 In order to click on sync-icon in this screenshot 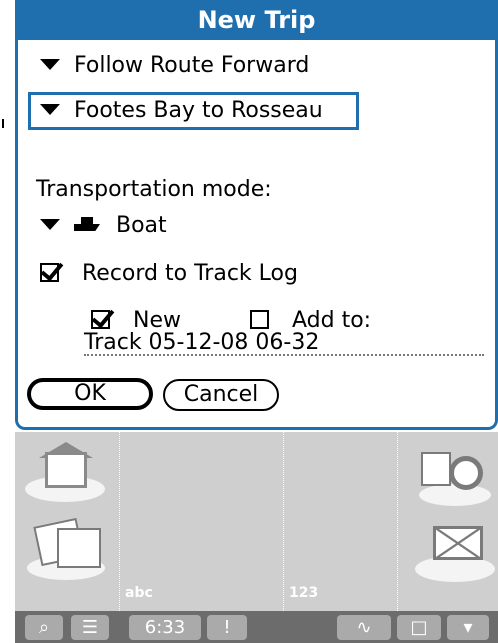, I will do `click(454, 479)`.